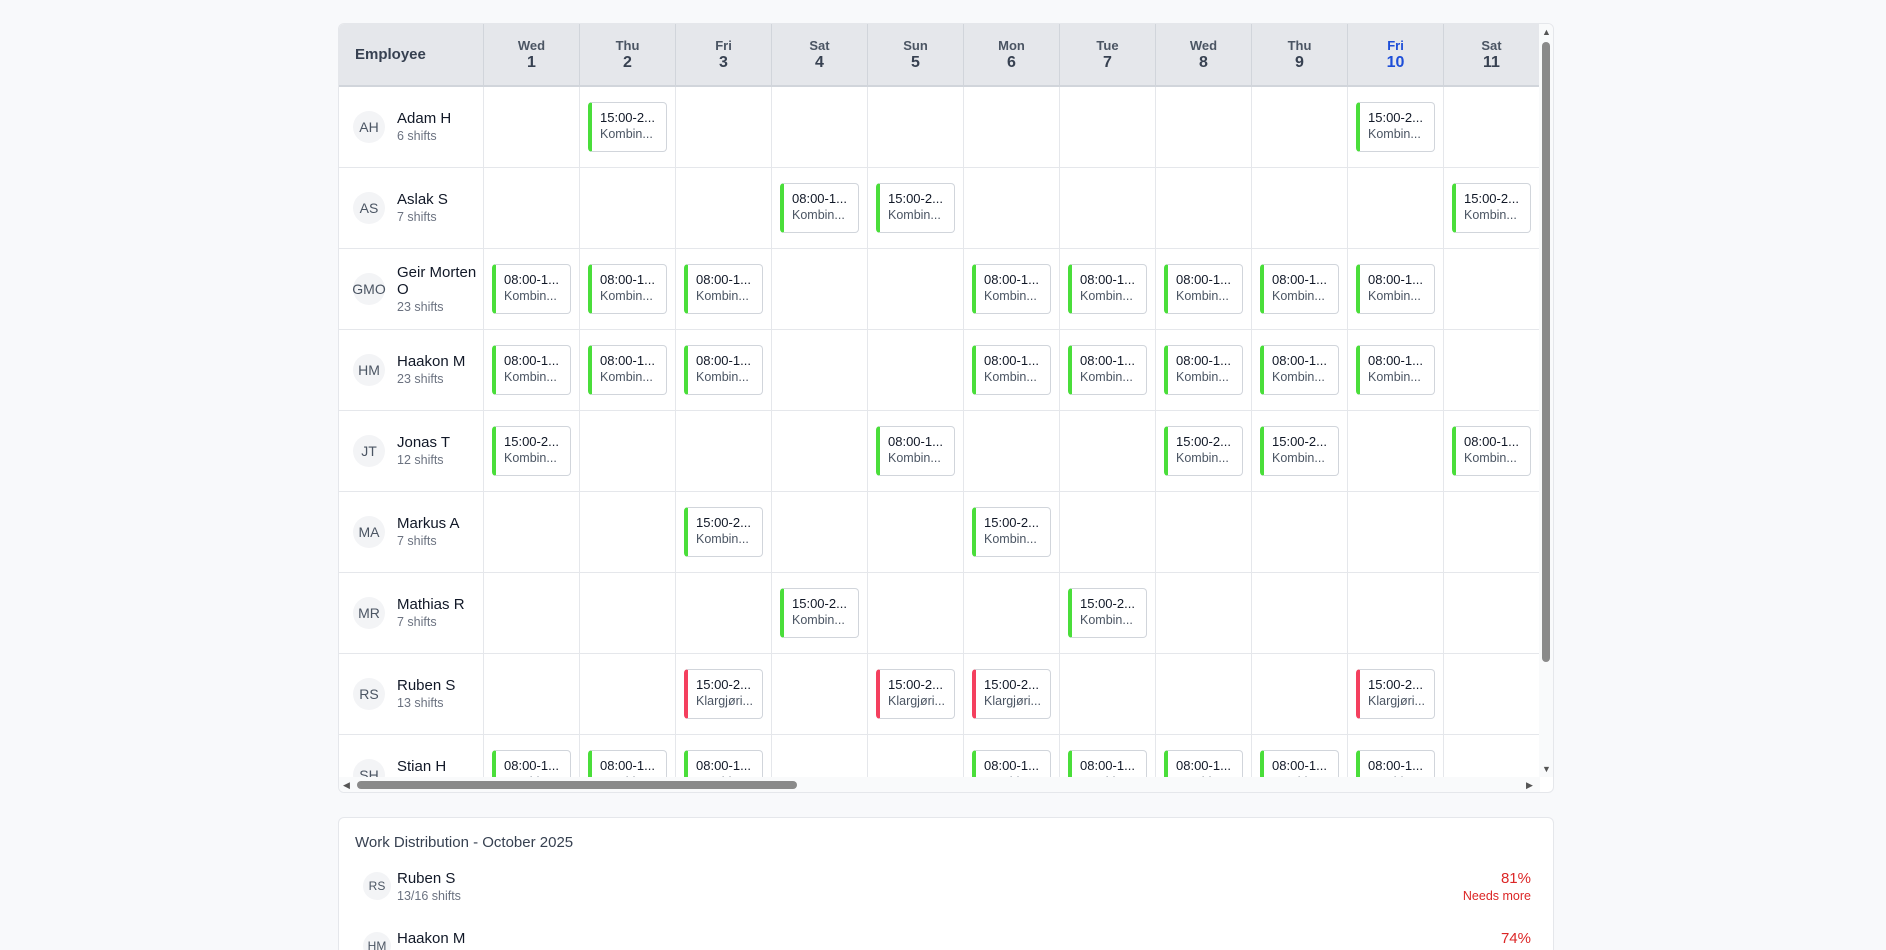 The width and height of the screenshot is (1886, 950). I want to click on horizontal-scroll-thumb, so click(577, 785).